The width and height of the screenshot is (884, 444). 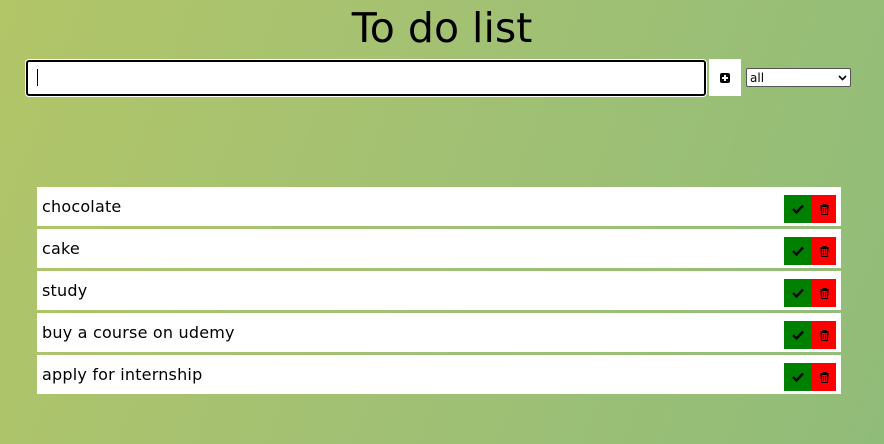 What do you see at coordinates (757, 77) in the screenshot?
I see `filter-selected-value: all` at bounding box center [757, 77].